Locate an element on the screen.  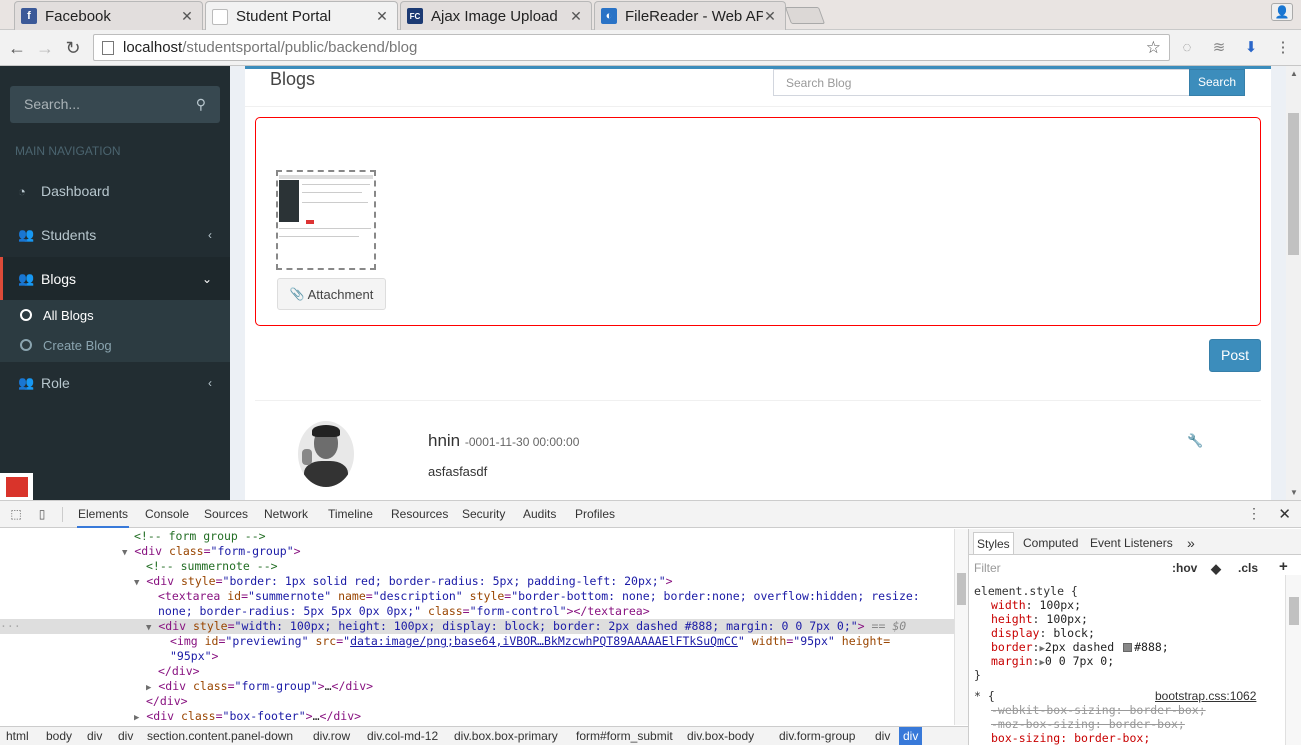
inspect-icon: ⬚ is located at coordinates (16, 514).